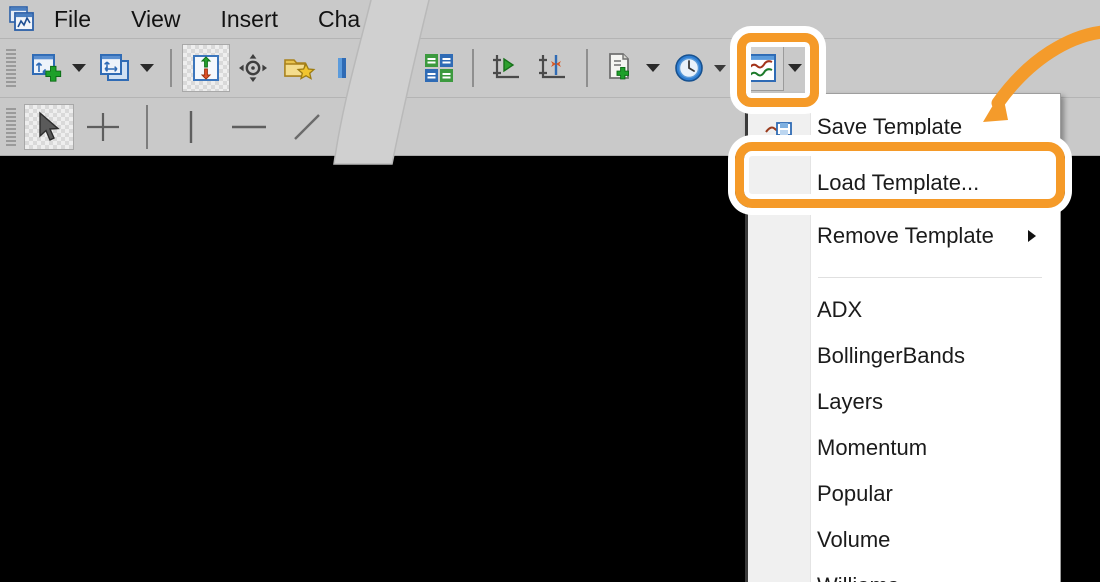 Image resolution: width=1100 pixels, height=582 pixels. I want to click on drawing-separator, so click(147, 126).